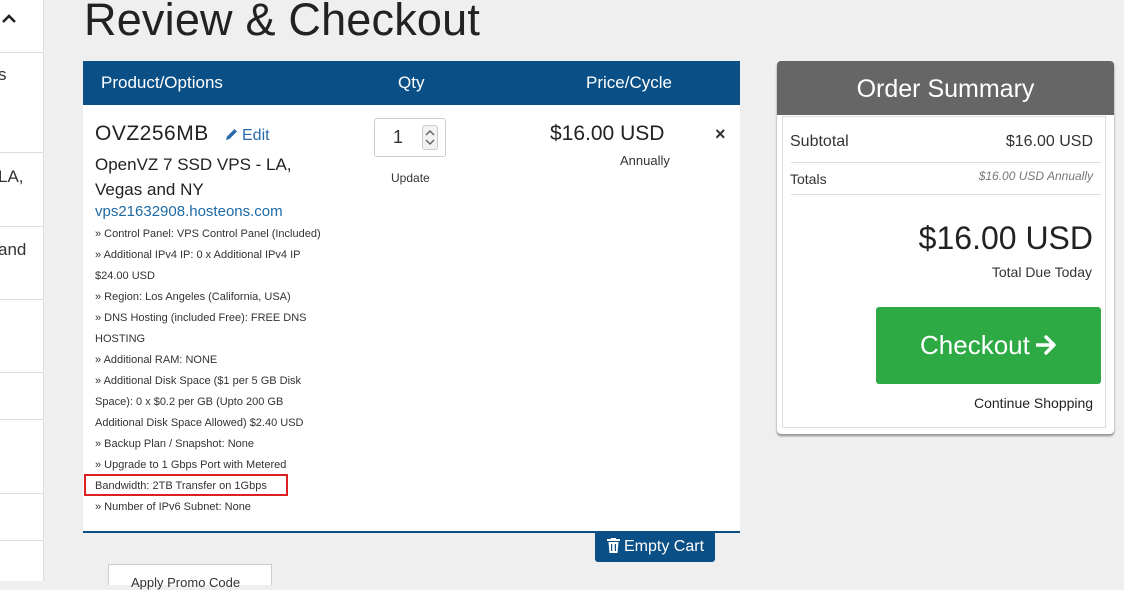  What do you see at coordinates (975, 345) in the screenshot?
I see `checkout-label: Checkout` at bounding box center [975, 345].